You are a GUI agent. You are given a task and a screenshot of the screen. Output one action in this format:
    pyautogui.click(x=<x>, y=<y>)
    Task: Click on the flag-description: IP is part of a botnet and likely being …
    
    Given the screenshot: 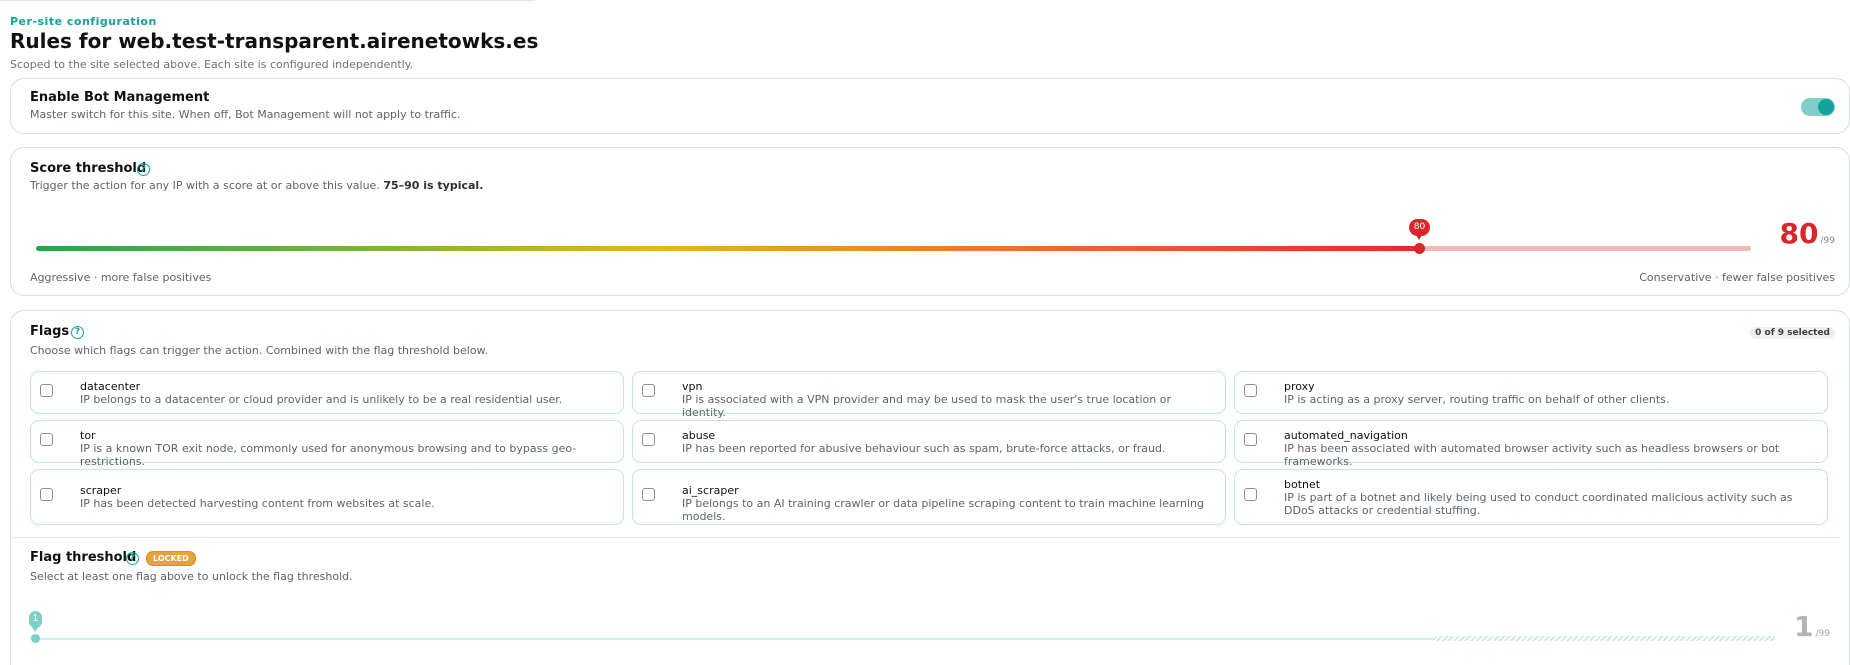 What is the action you would take?
    pyautogui.click(x=1538, y=504)
    